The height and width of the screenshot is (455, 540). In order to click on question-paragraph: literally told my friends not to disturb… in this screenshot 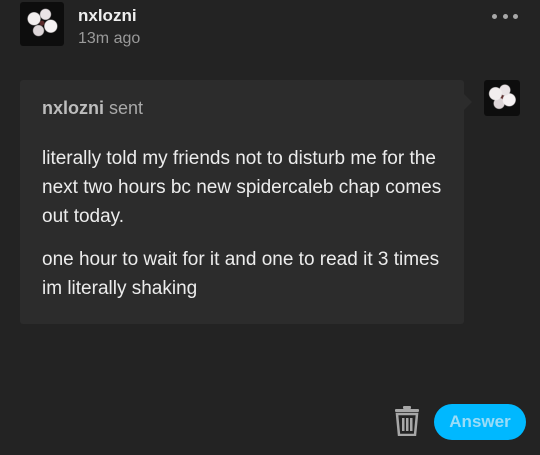, I will do `click(242, 187)`.